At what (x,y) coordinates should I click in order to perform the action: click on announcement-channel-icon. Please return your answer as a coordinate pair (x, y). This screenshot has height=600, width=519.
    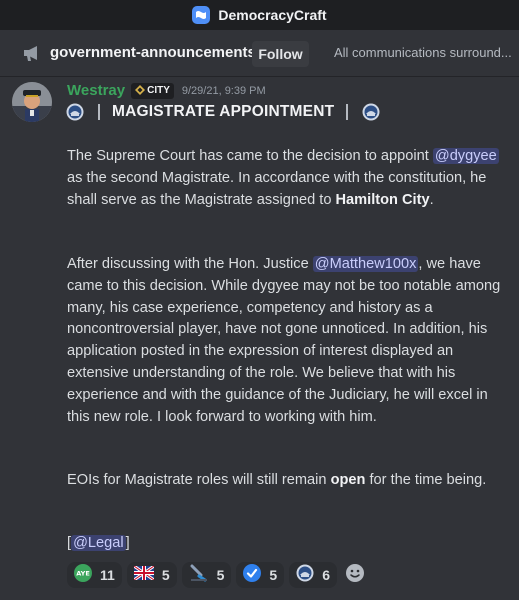
    Looking at the image, I should click on (32, 55).